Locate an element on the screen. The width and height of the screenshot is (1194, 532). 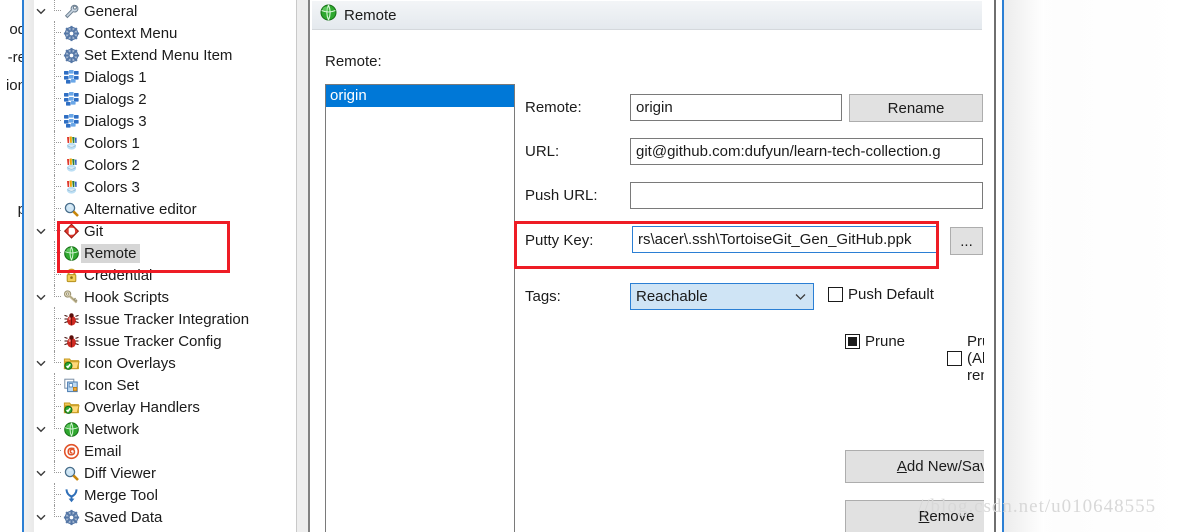
remote-field-label: Remote: is located at coordinates (553, 107).